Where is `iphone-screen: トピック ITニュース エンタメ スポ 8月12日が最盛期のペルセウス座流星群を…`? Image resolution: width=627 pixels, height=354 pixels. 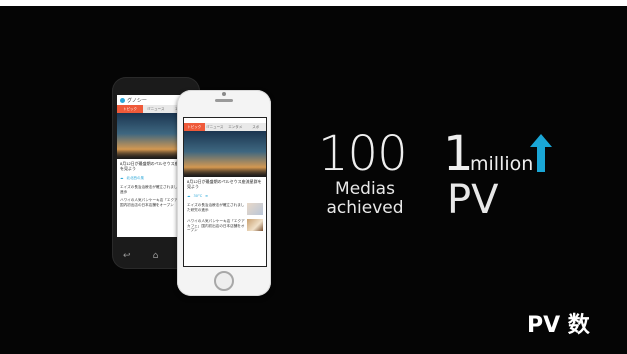
iphone-screen: トピック ITニュース エンタメ スポ 8月12日が最盛期のペルセウス座流星群を… is located at coordinates (225, 192).